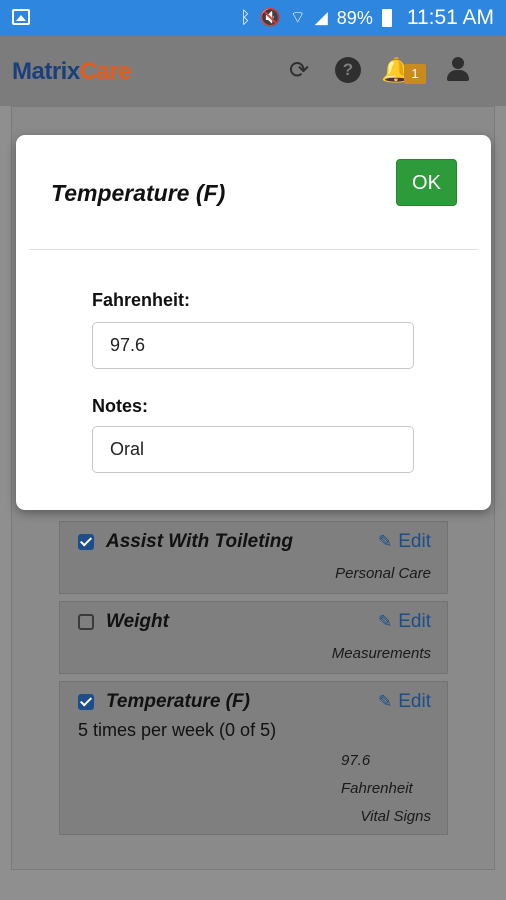  What do you see at coordinates (253, 71) in the screenshot?
I see `app-header: MatrixCare ⟳ ? 🔔` at bounding box center [253, 71].